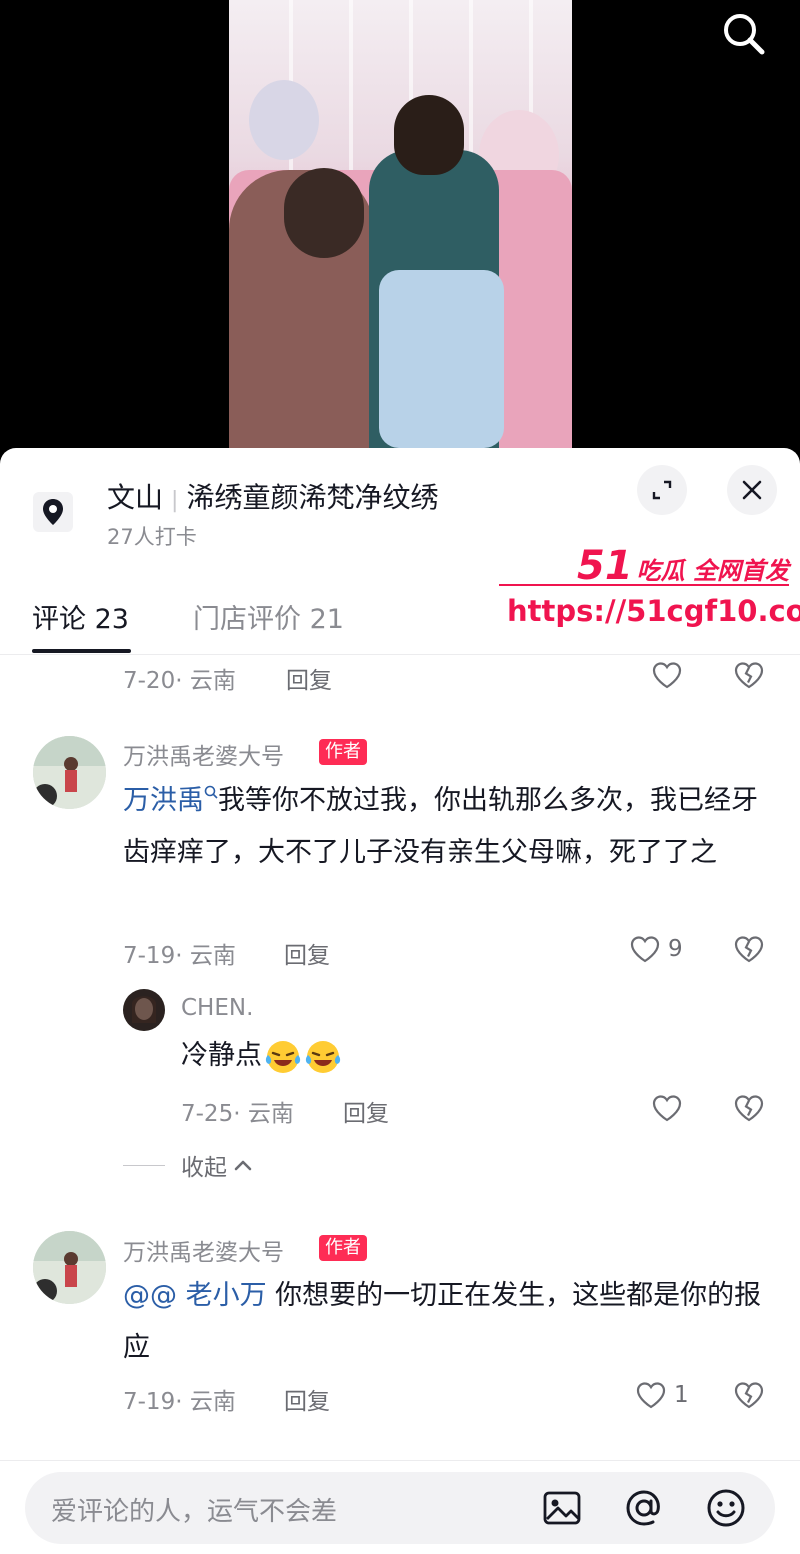 This screenshot has height=1554, width=800. What do you see at coordinates (743, 33) in the screenshot?
I see `search-icon` at bounding box center [743, 33].